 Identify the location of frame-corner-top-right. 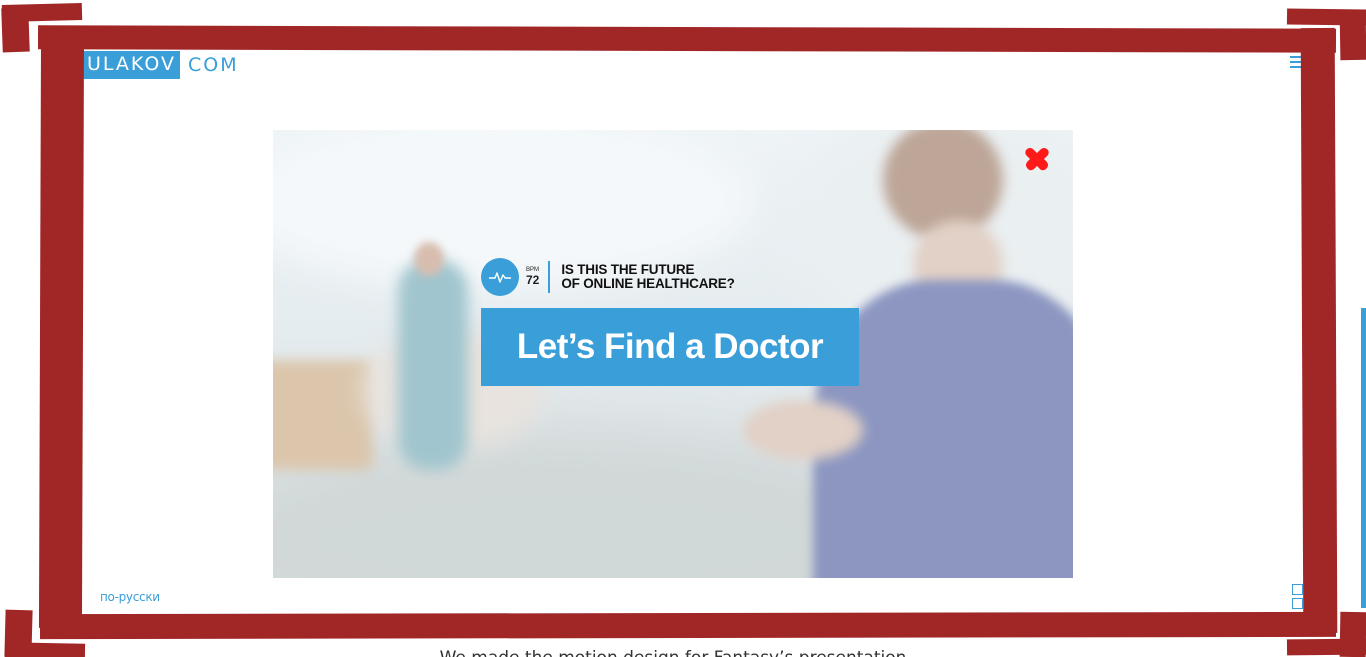
(1352, 35).